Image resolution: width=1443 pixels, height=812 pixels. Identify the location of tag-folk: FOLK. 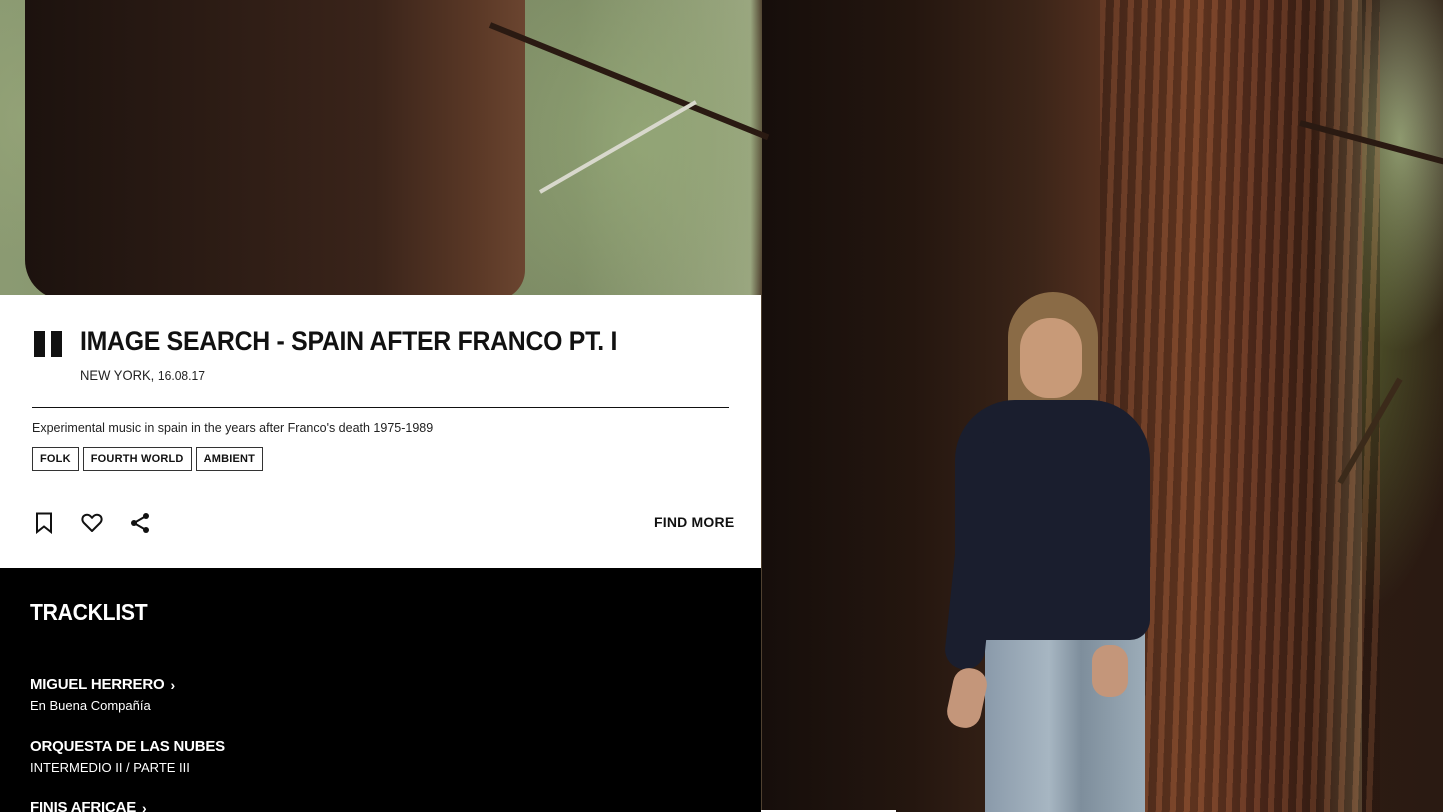
(55, 459).